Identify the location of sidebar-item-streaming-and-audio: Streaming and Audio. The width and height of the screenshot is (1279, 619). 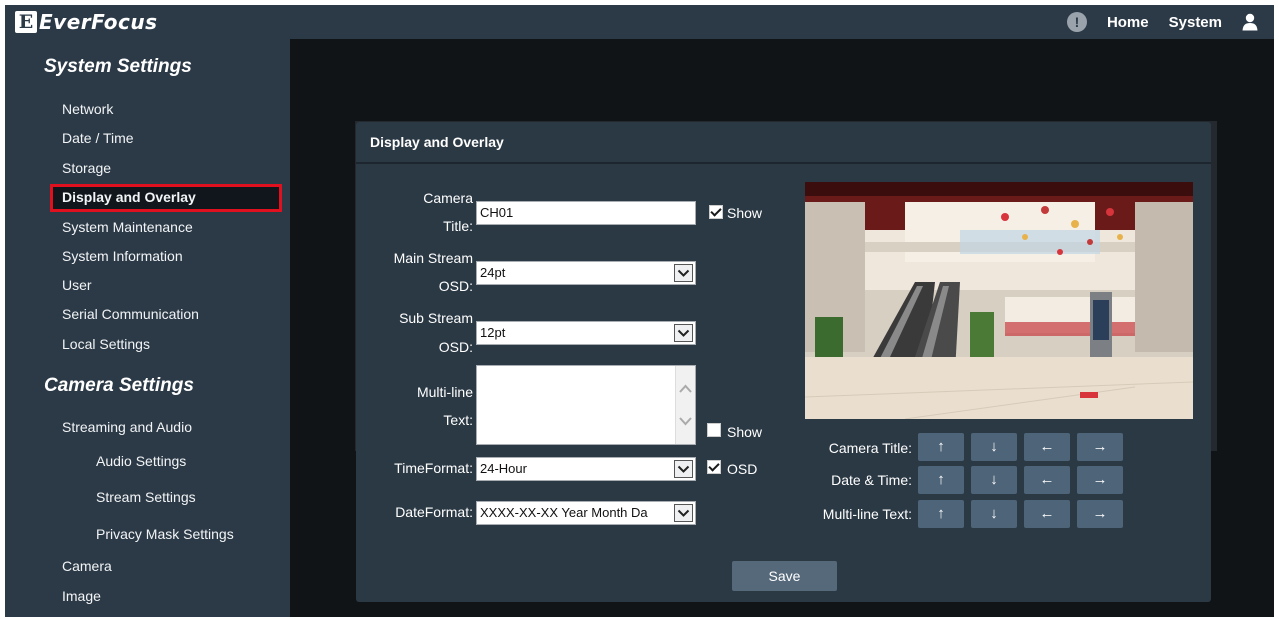
(127, 427).